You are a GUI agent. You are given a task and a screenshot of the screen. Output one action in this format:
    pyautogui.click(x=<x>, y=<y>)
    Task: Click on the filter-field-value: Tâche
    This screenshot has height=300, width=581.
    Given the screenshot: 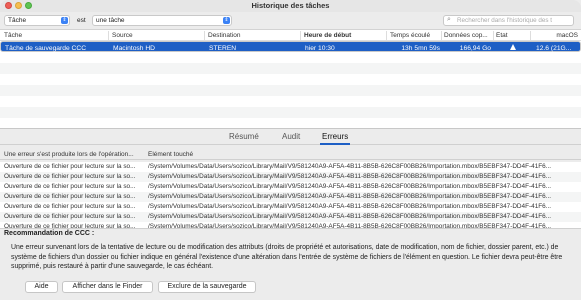 What is the action you would take?
    pyautogui.click(x=17, y=20)
    